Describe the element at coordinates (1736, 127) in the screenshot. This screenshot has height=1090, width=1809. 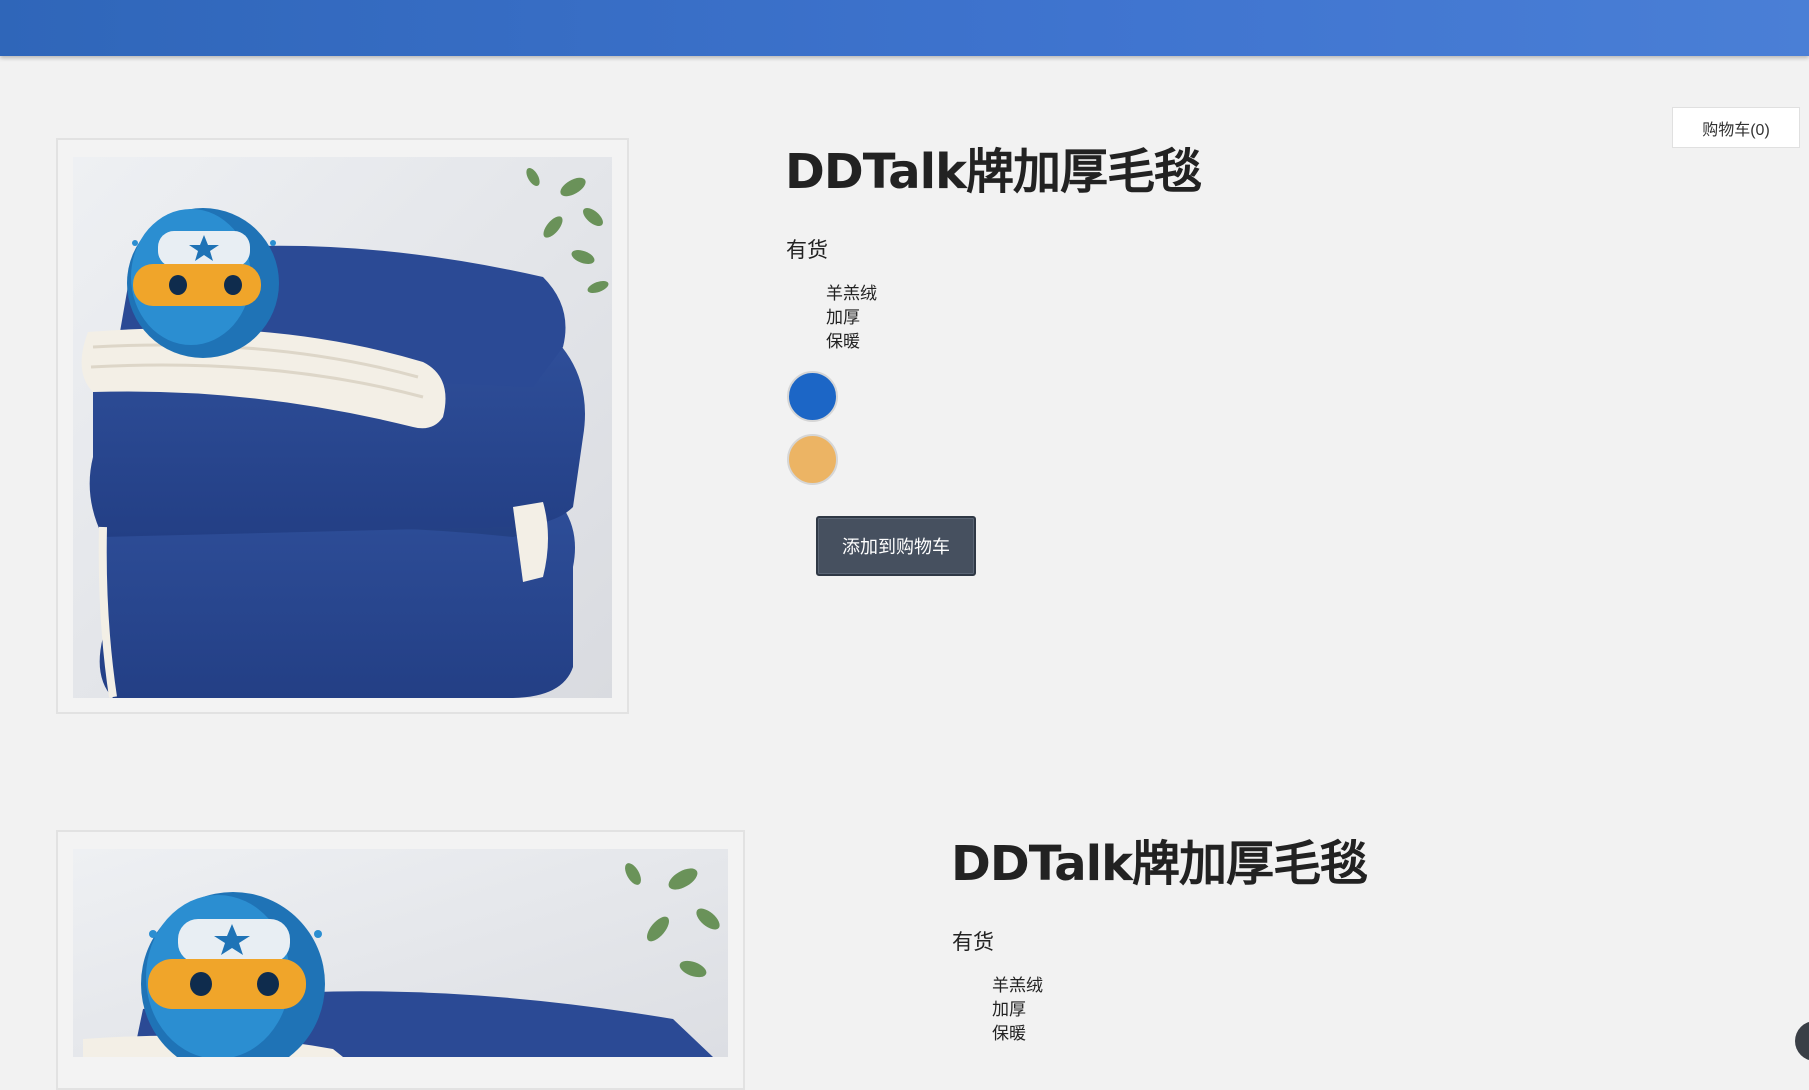
I see `cart-button: 购物车(0)` at that location.